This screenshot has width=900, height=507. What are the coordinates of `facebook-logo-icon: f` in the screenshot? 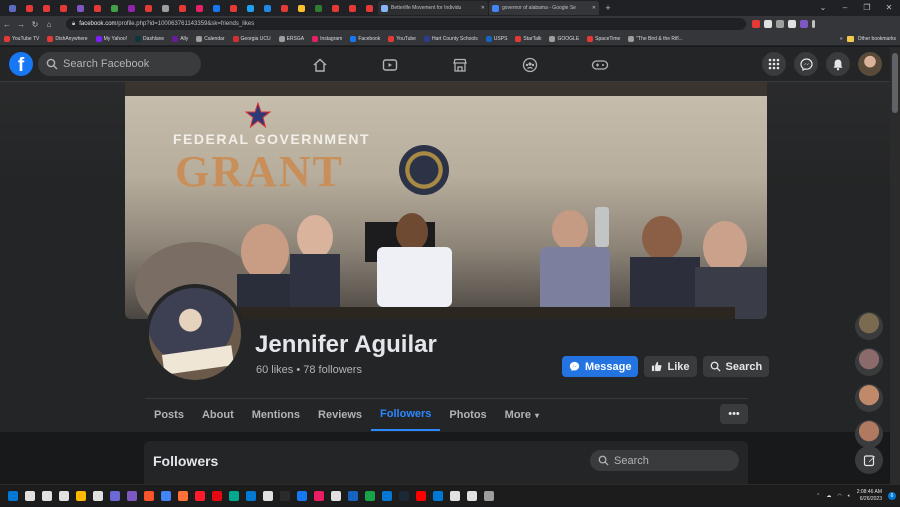 It's located at (21, 64).